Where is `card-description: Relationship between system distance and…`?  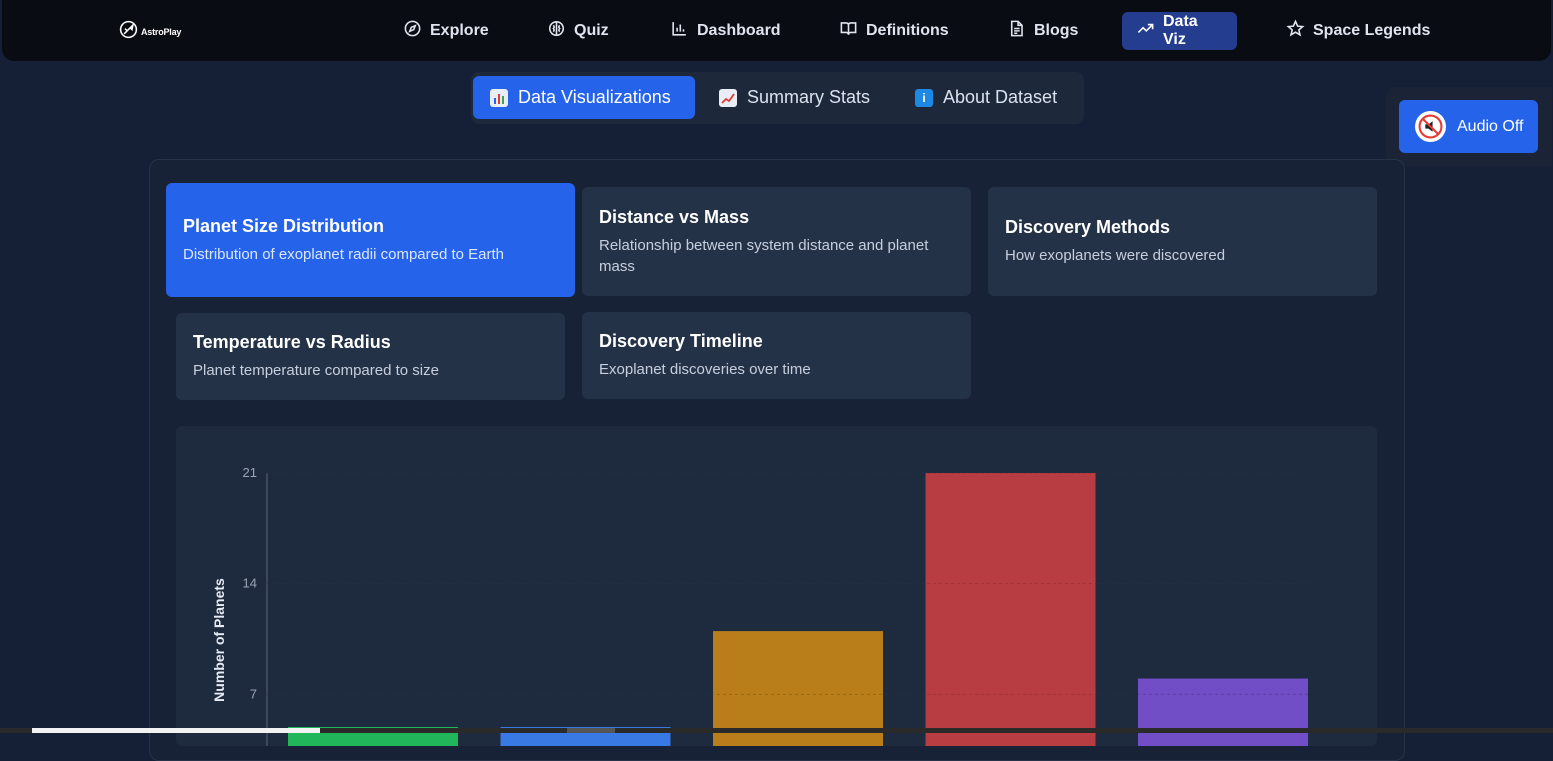
card-description: Relationship between system distance and… is located at coordinates (764, 255).